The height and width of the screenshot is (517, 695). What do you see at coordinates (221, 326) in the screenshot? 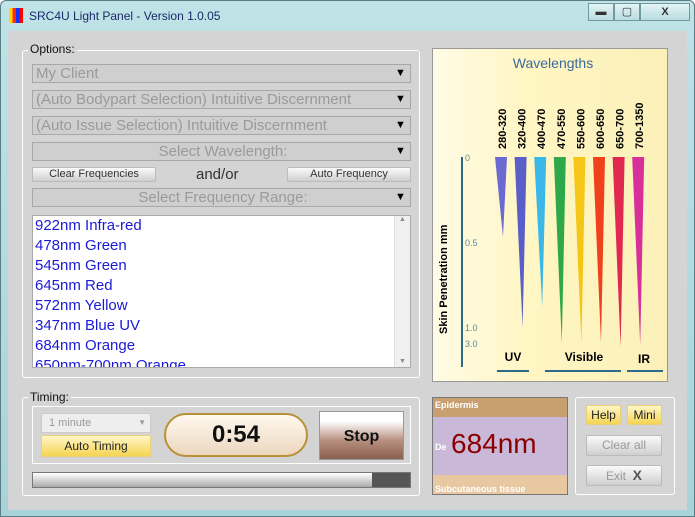
I see `list-item: 347nm Blue UV` at bounding box center [221, 326].